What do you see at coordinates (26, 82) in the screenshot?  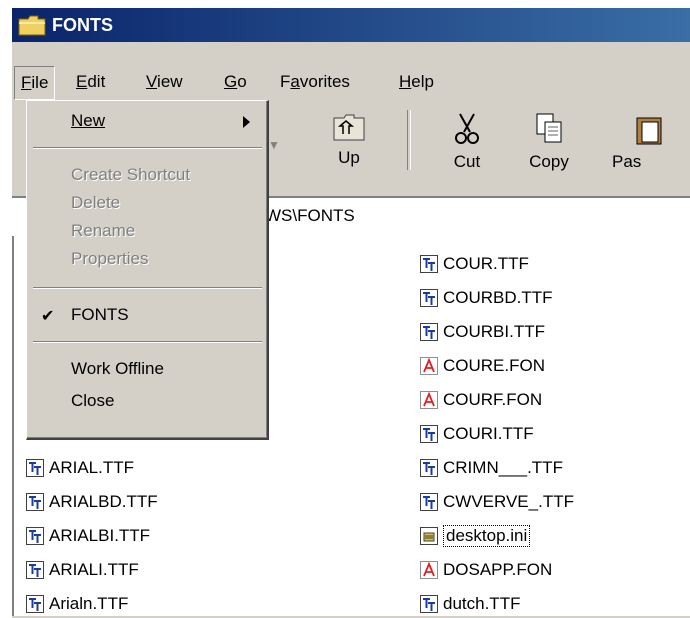 I see `menu-file-mnemonic: F` at bounding box center [26, 82].